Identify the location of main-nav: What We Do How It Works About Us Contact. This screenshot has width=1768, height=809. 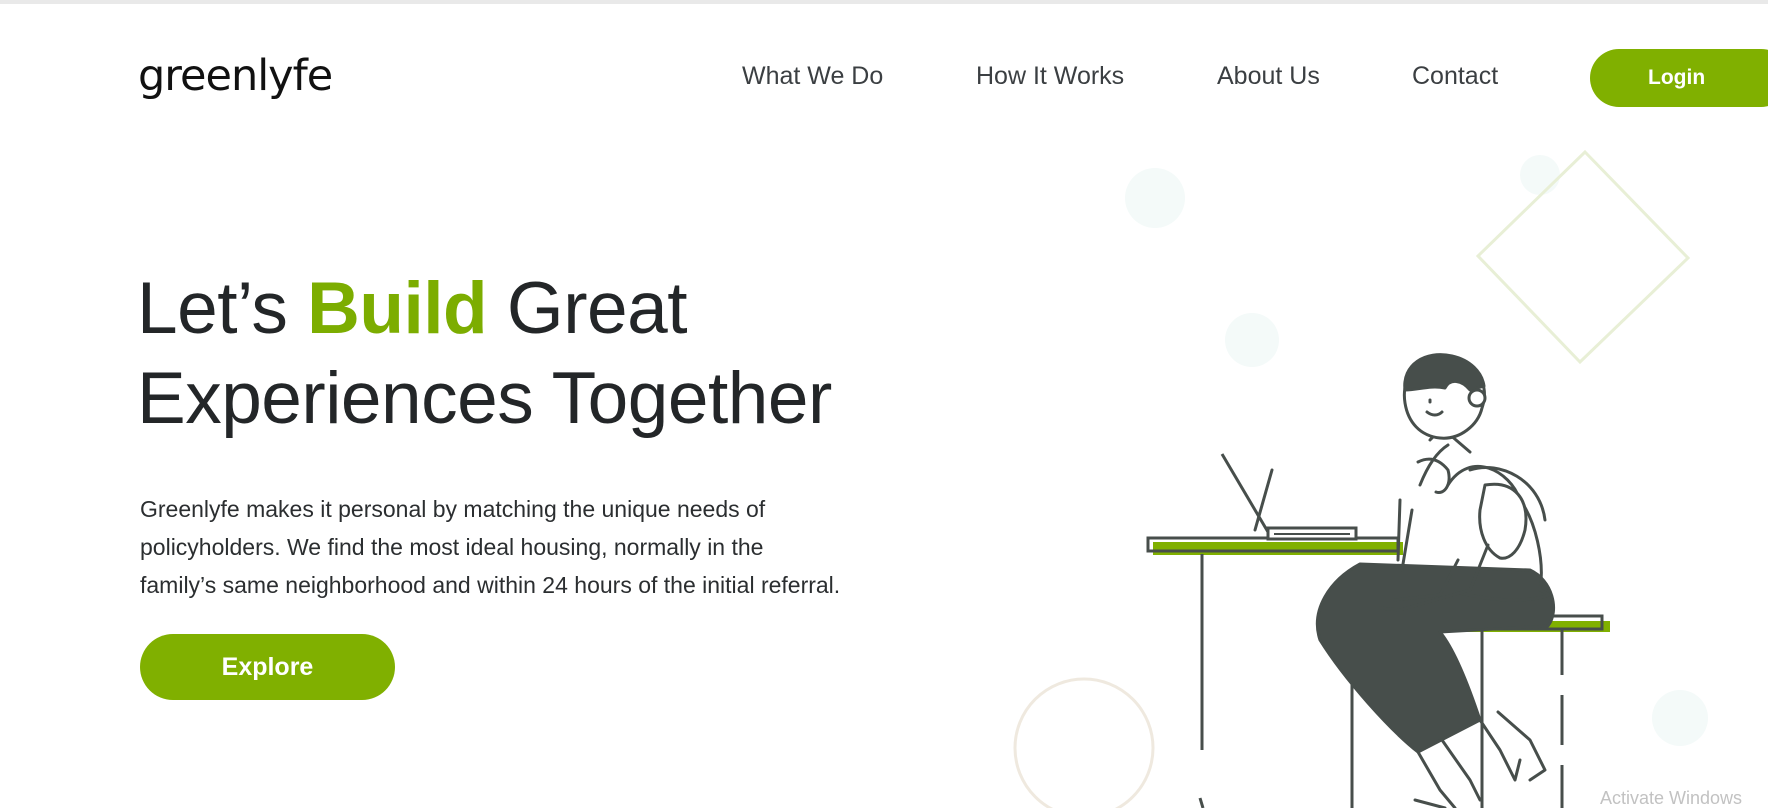
(884, 78).